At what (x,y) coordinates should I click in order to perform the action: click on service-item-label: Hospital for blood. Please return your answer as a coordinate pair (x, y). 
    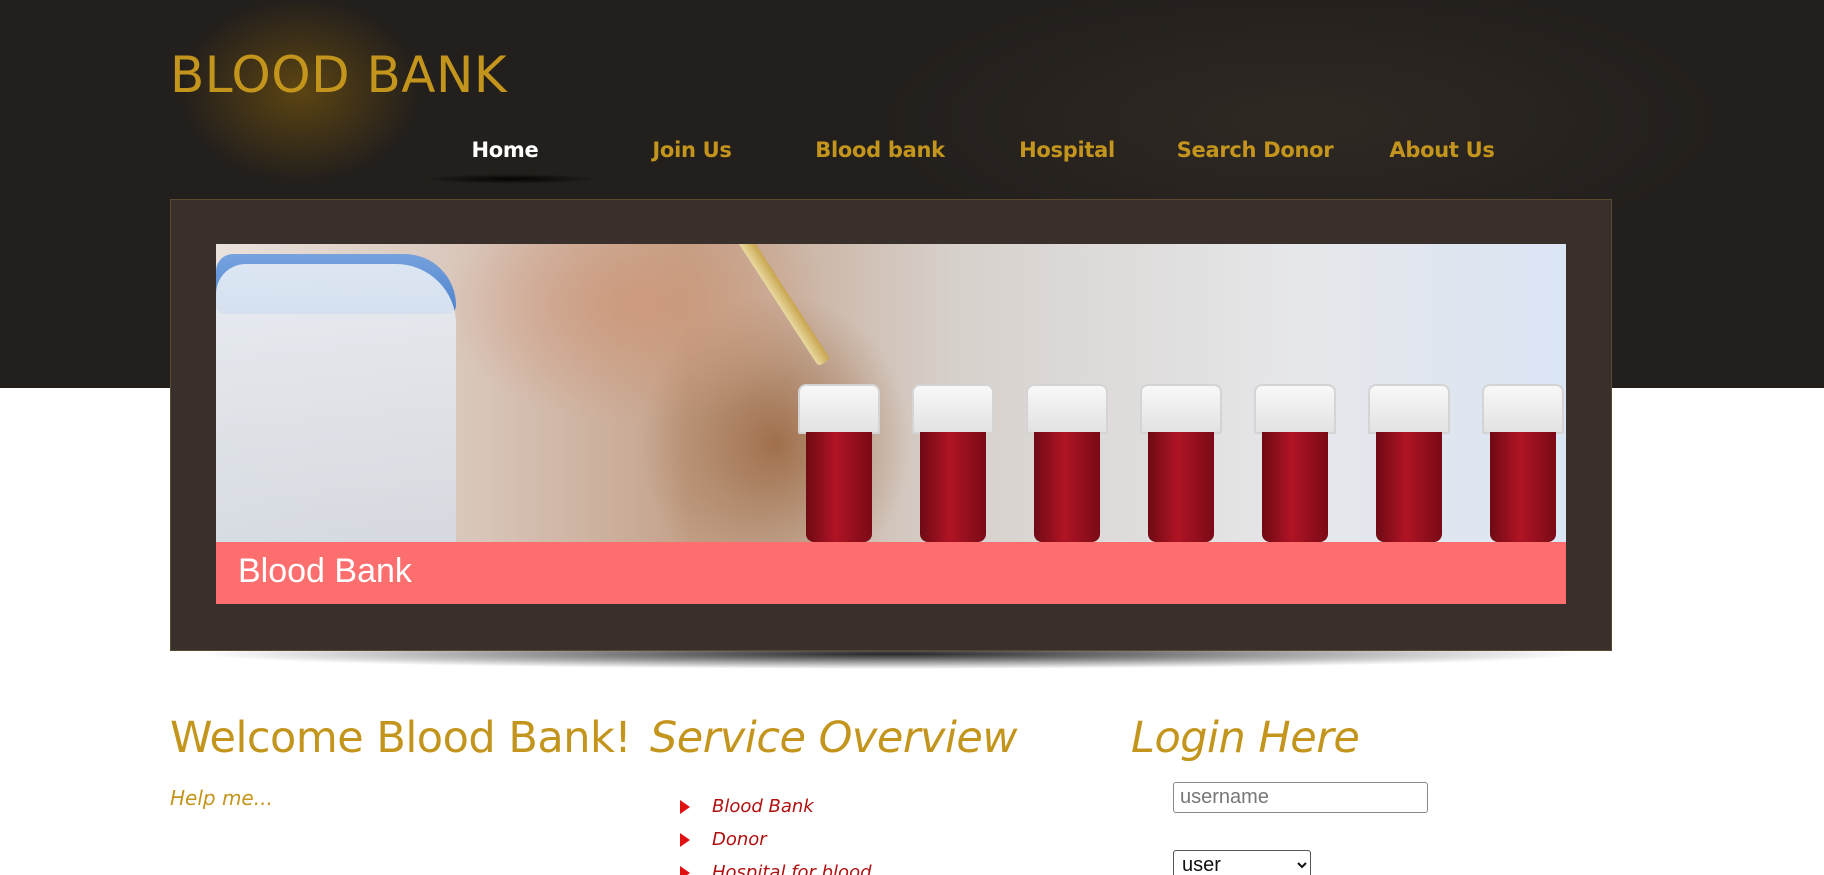
    Looking at the image, I should click on (792, 868).